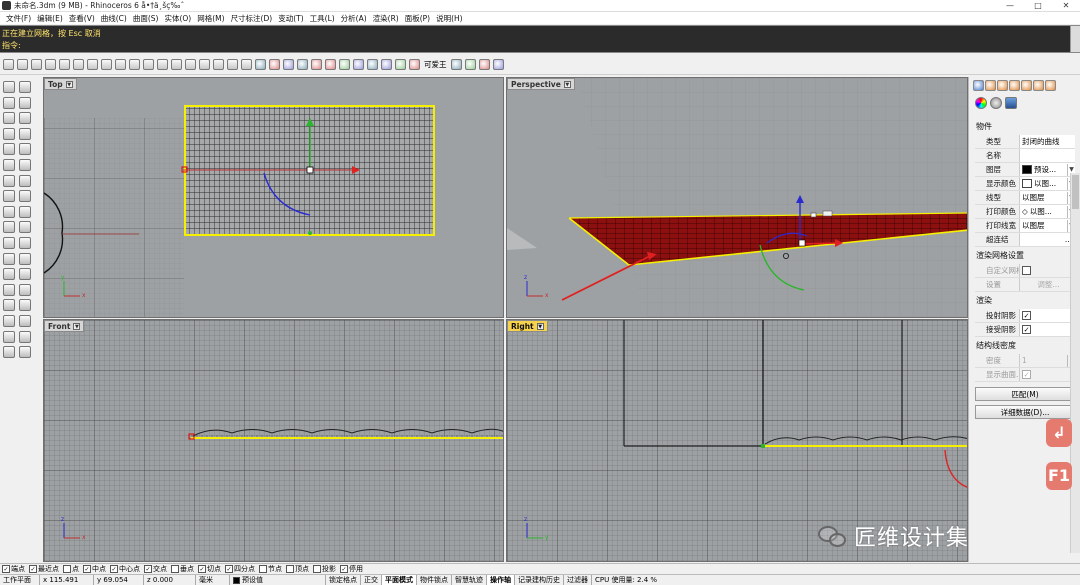 The height and width of the screenshot is (585, 1080). What do you see at coordinates (1047, 155) in the screenshot?
I see `prop-name-field` at bounding box center [1047, 155].